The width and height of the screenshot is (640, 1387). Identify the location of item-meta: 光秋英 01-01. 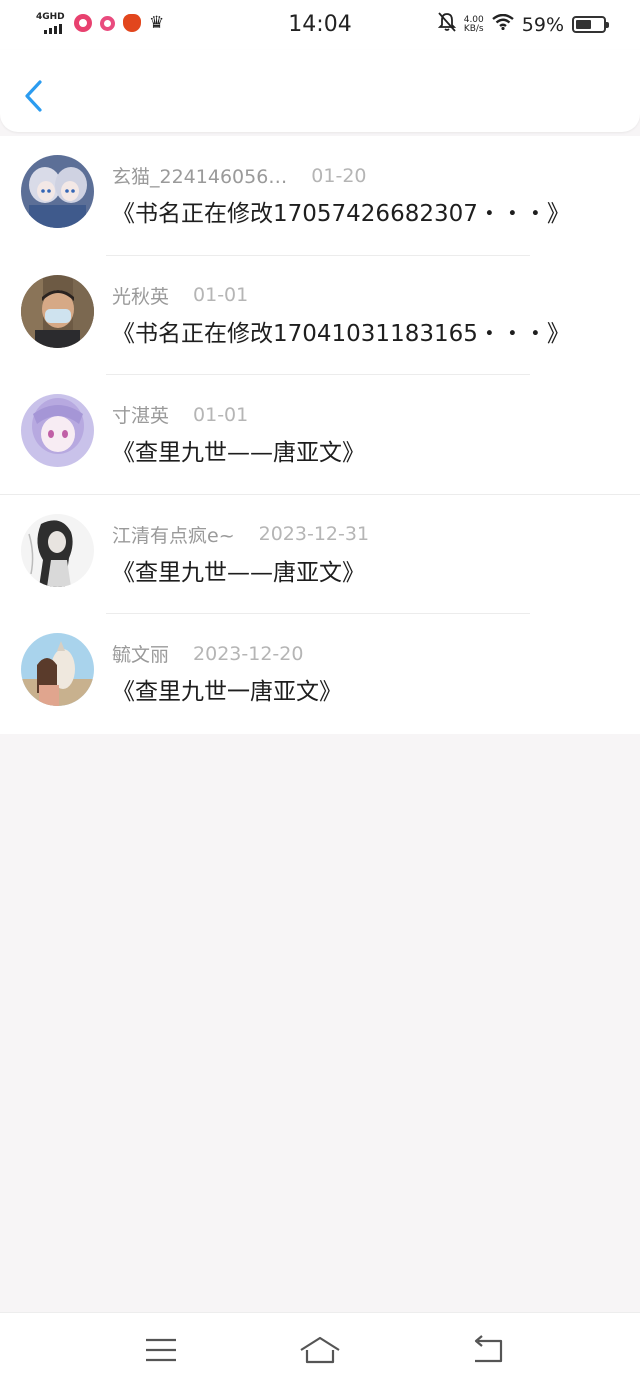
(180, 295).